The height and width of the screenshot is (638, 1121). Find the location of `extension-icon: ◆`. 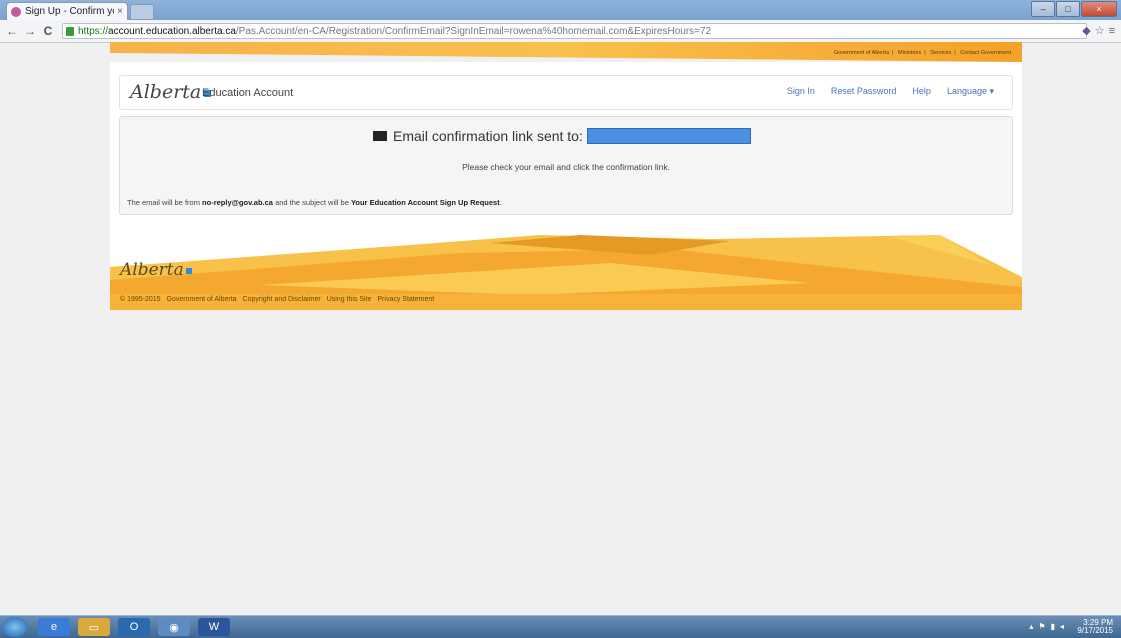

extension-icon: ◆ is located at coordinates (1086, 31).